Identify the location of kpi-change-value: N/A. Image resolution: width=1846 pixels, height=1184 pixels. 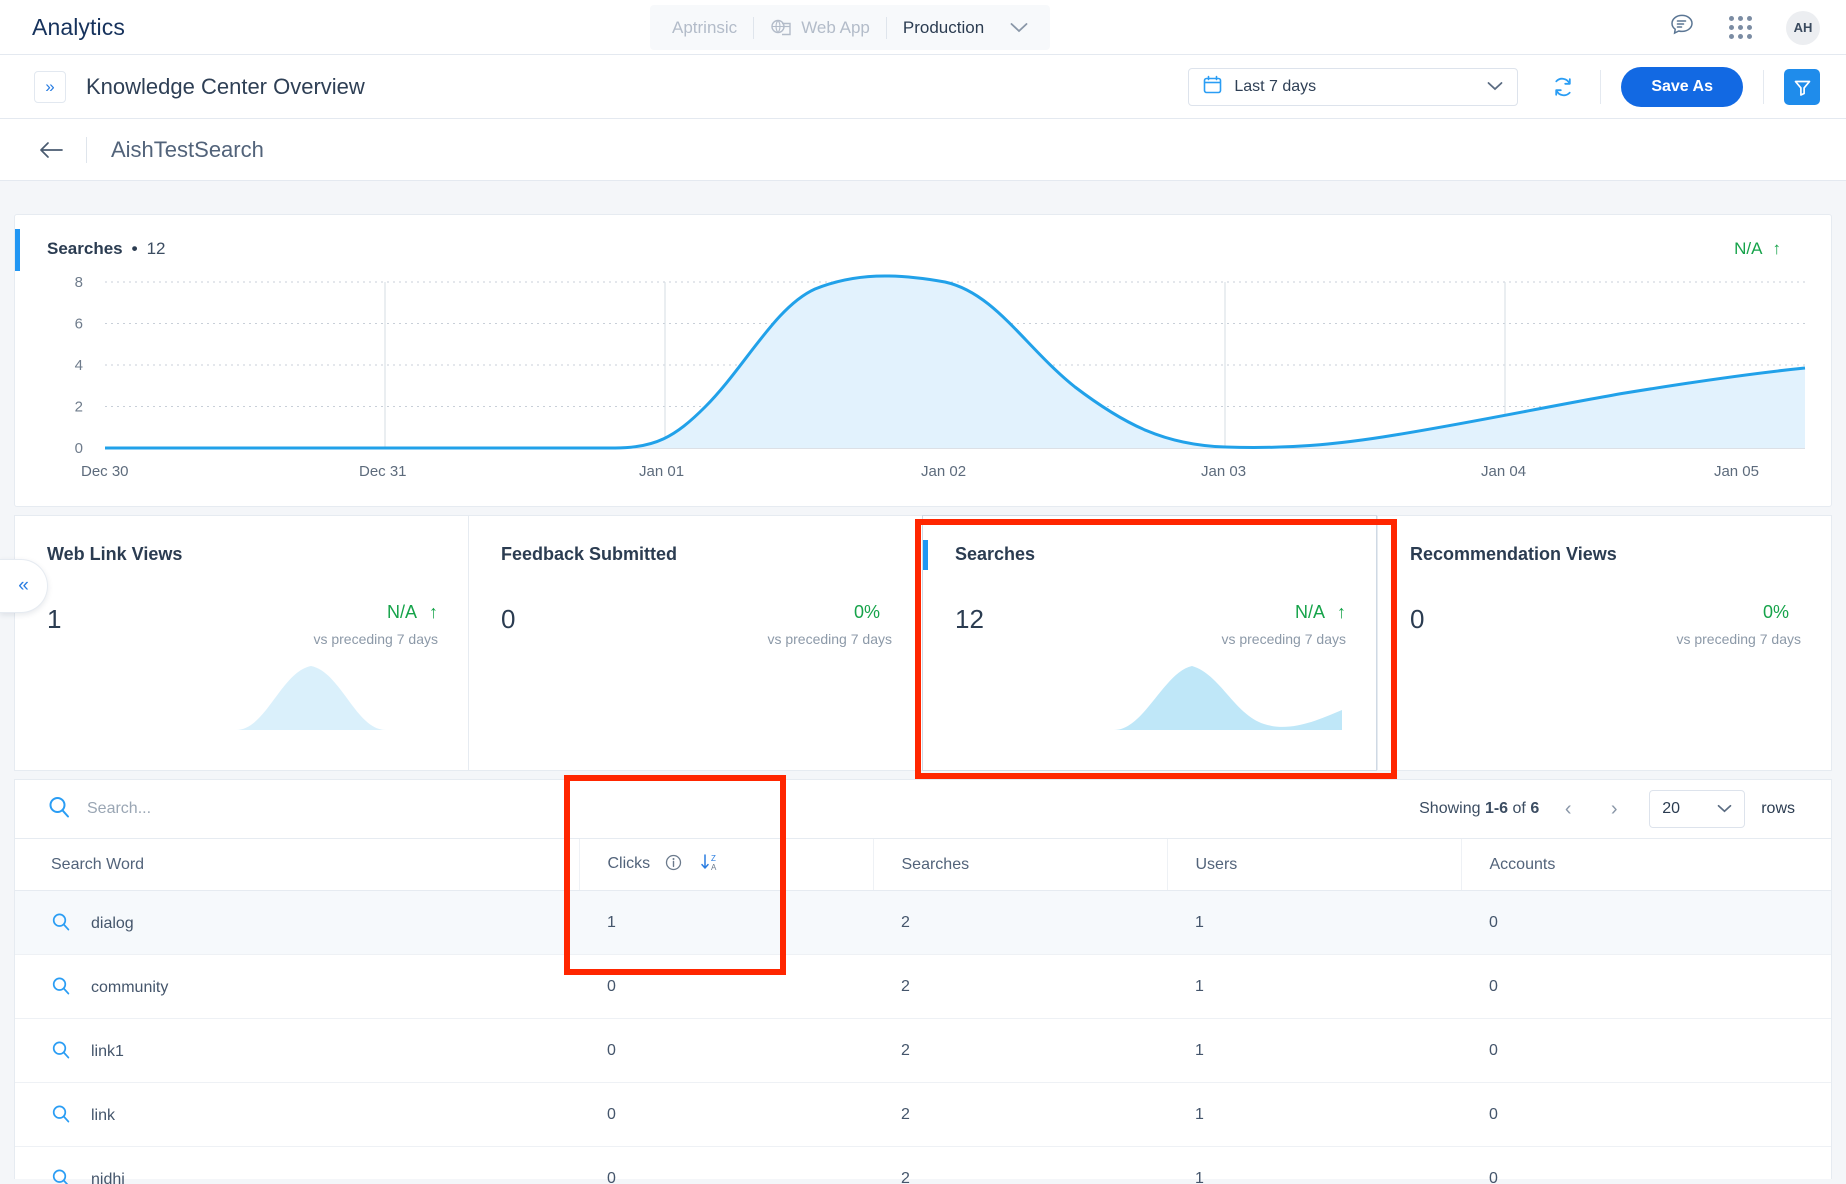
(1309, 612).